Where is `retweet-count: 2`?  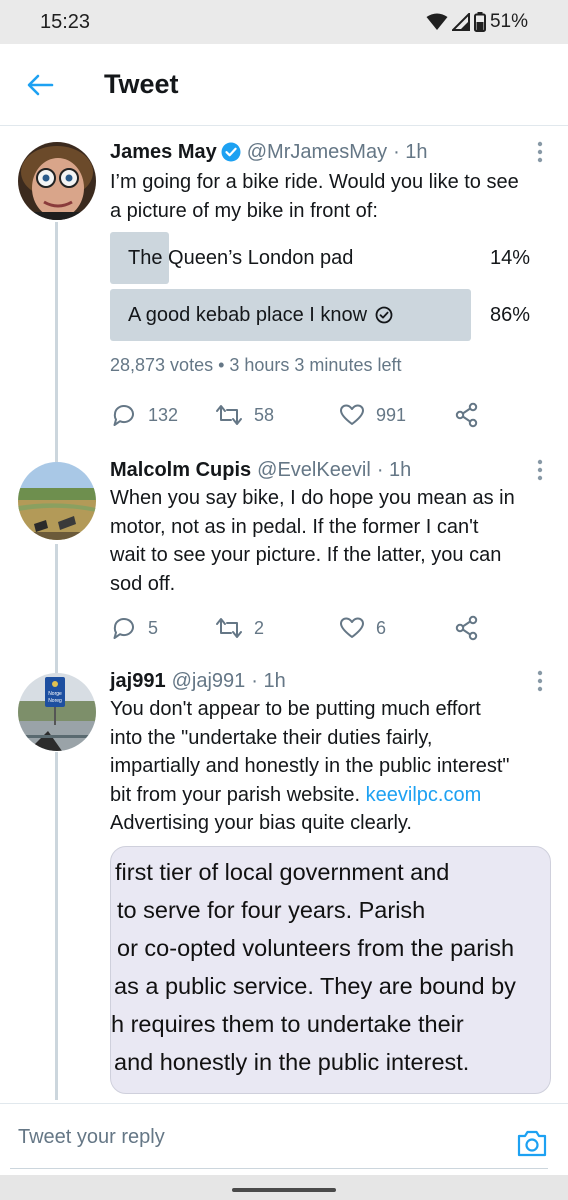
retweet-count: 2 is located at coordinates (259, 627).